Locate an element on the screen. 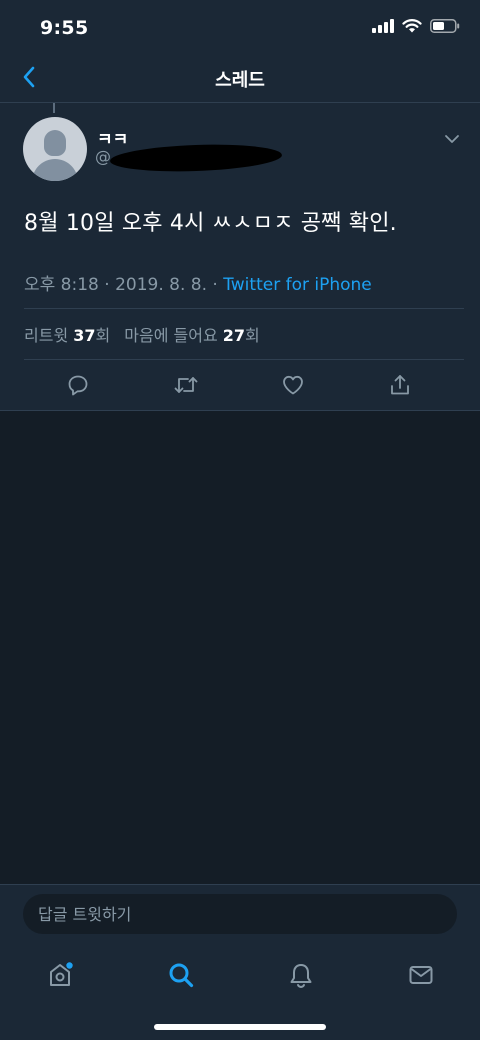 This screenshot has height=1040, width=480. nav-bar: 스레드 is located at coordinates (240, 79).